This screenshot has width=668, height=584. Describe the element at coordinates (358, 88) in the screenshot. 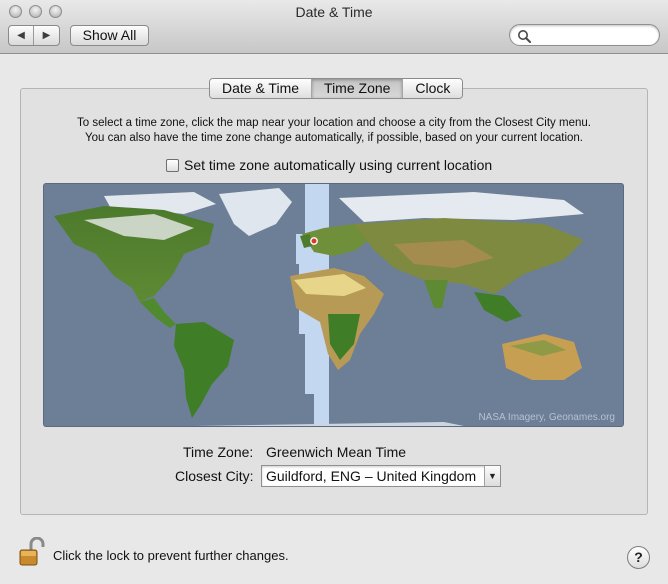

I see `tab-time-zone: Time Zone` at that location.